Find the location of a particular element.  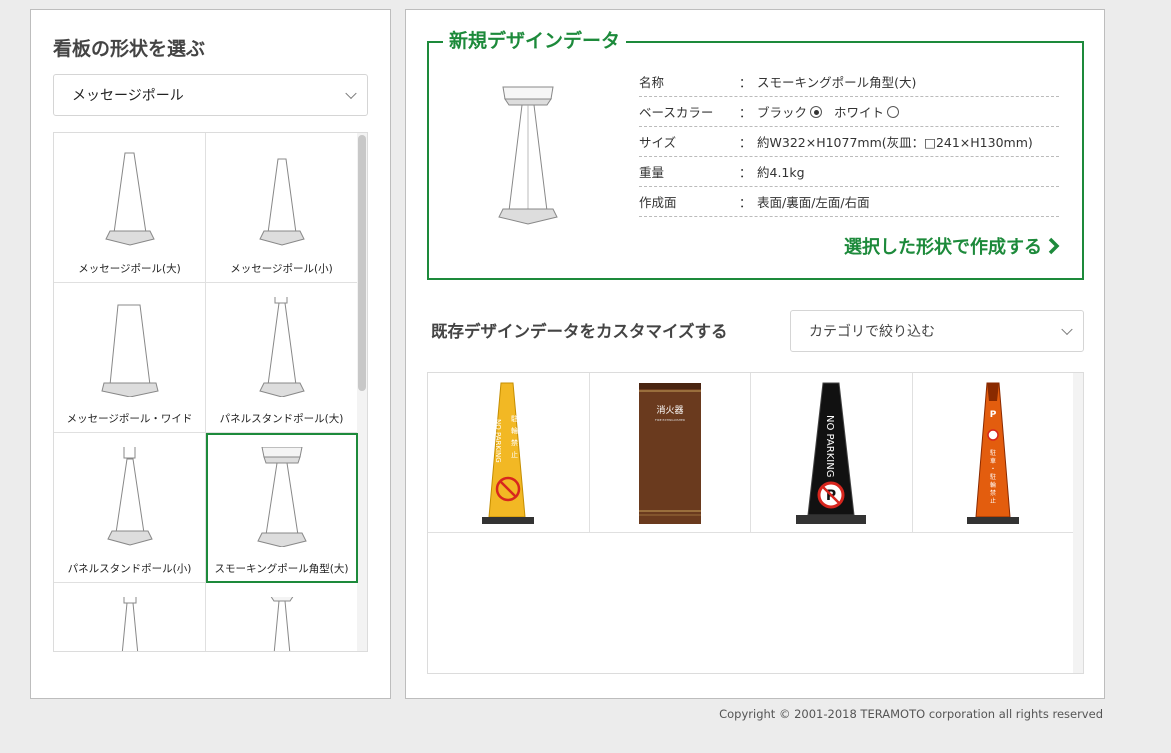

spec-key: 作成面 is located at coordinates (658, 202).